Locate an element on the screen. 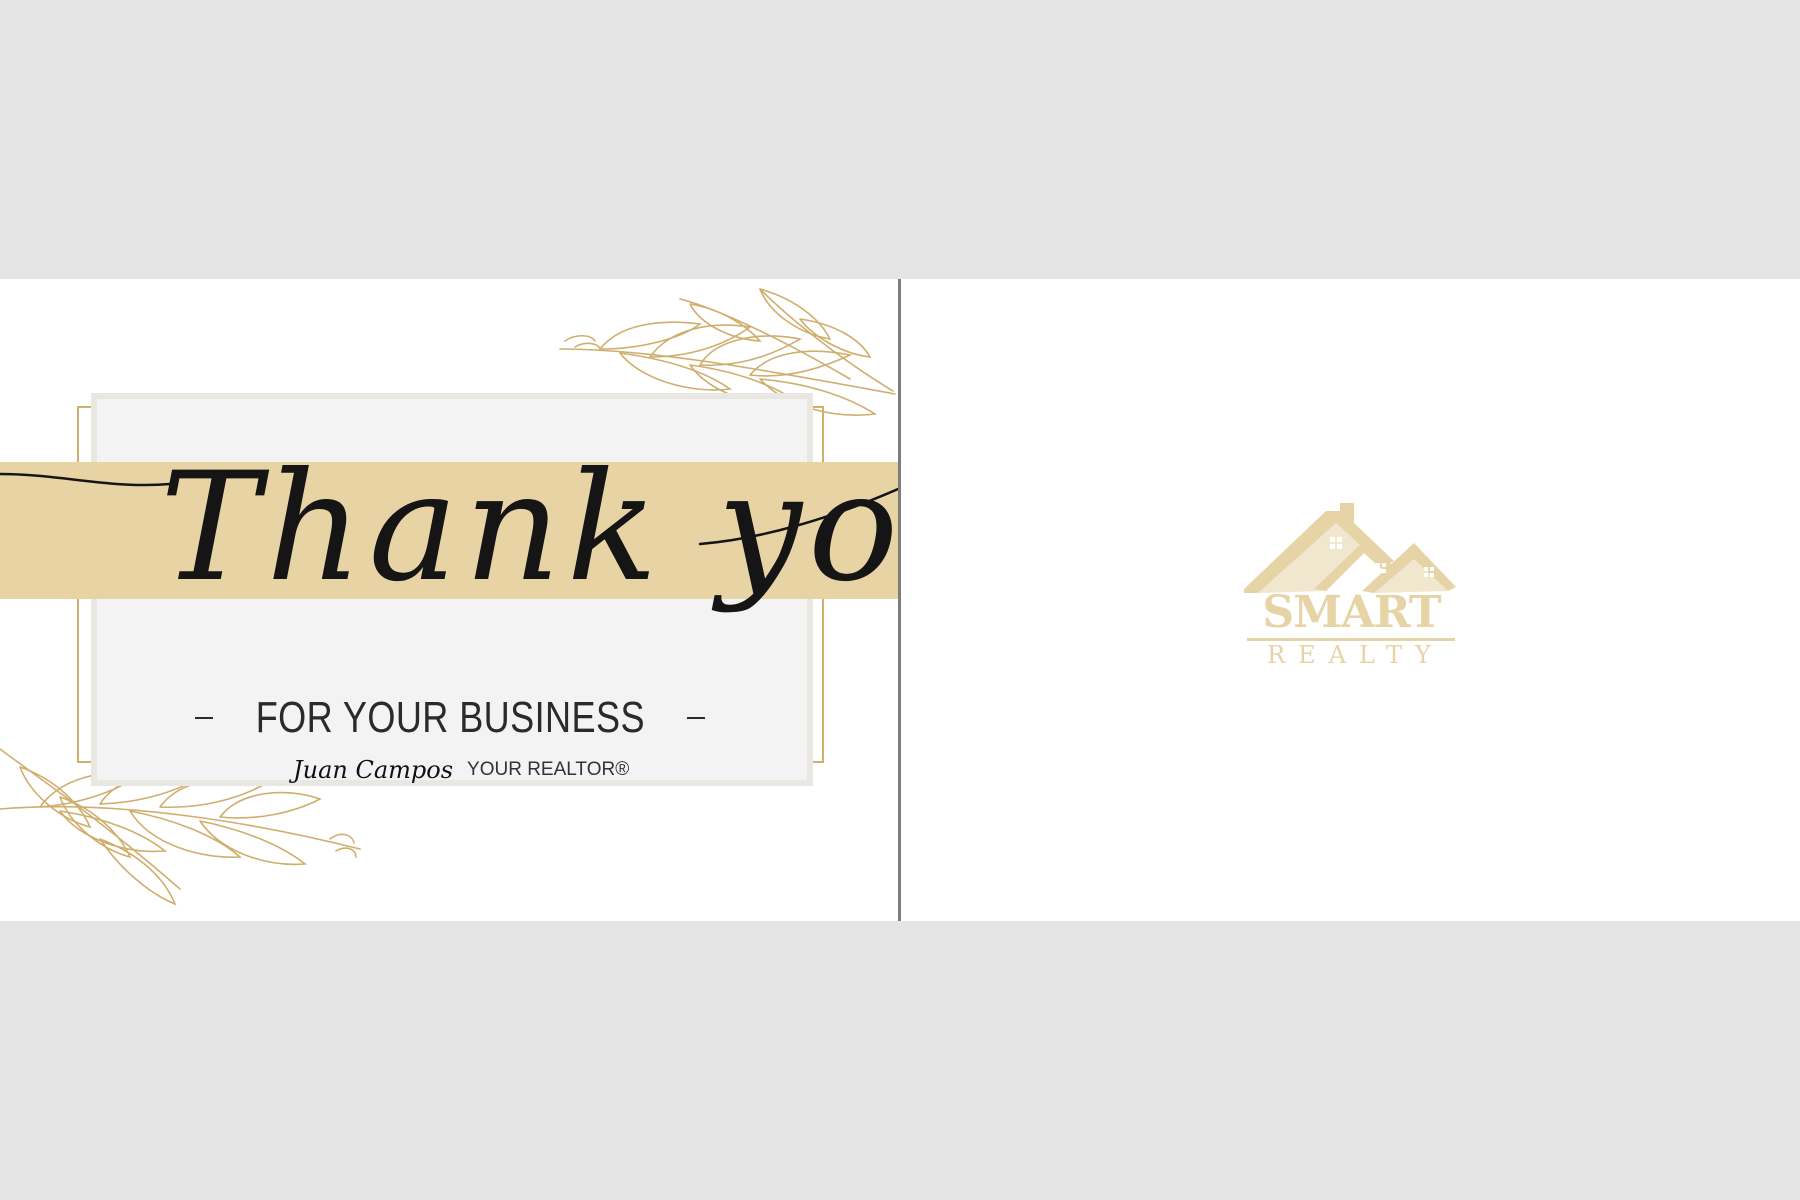  smart-realty-logo: SMART REALTY is located at coordinates (1351, 584).